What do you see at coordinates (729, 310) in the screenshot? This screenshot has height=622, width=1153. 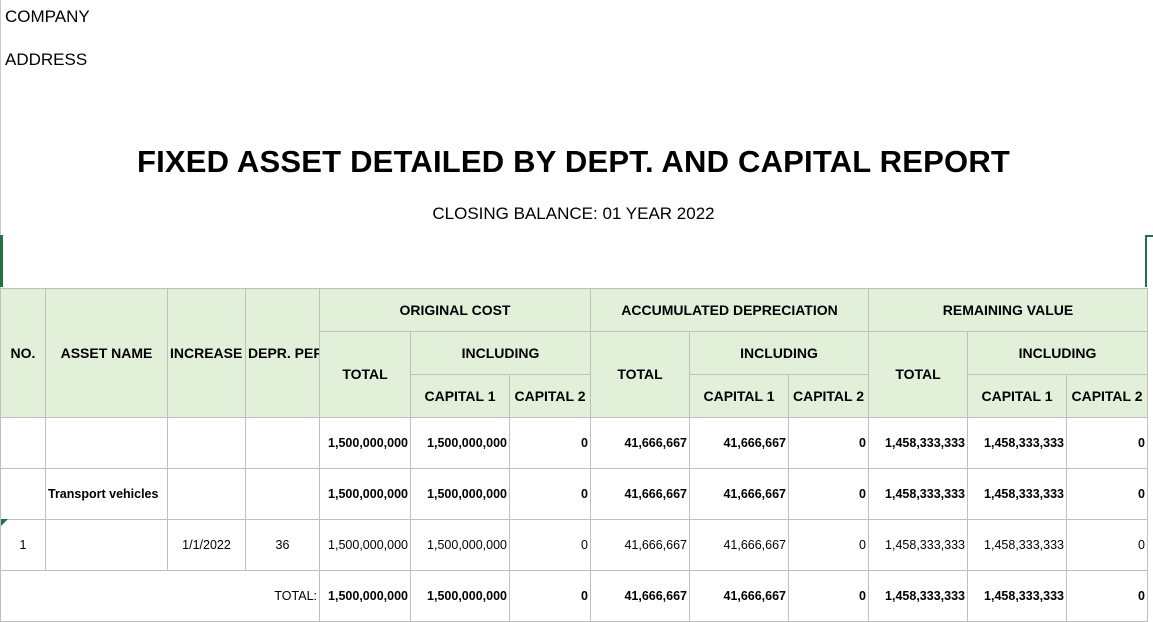 I see `col-accumulated-depreciation: ACCUMULATED DEPRECIATION` at bounding box center [729, 310].